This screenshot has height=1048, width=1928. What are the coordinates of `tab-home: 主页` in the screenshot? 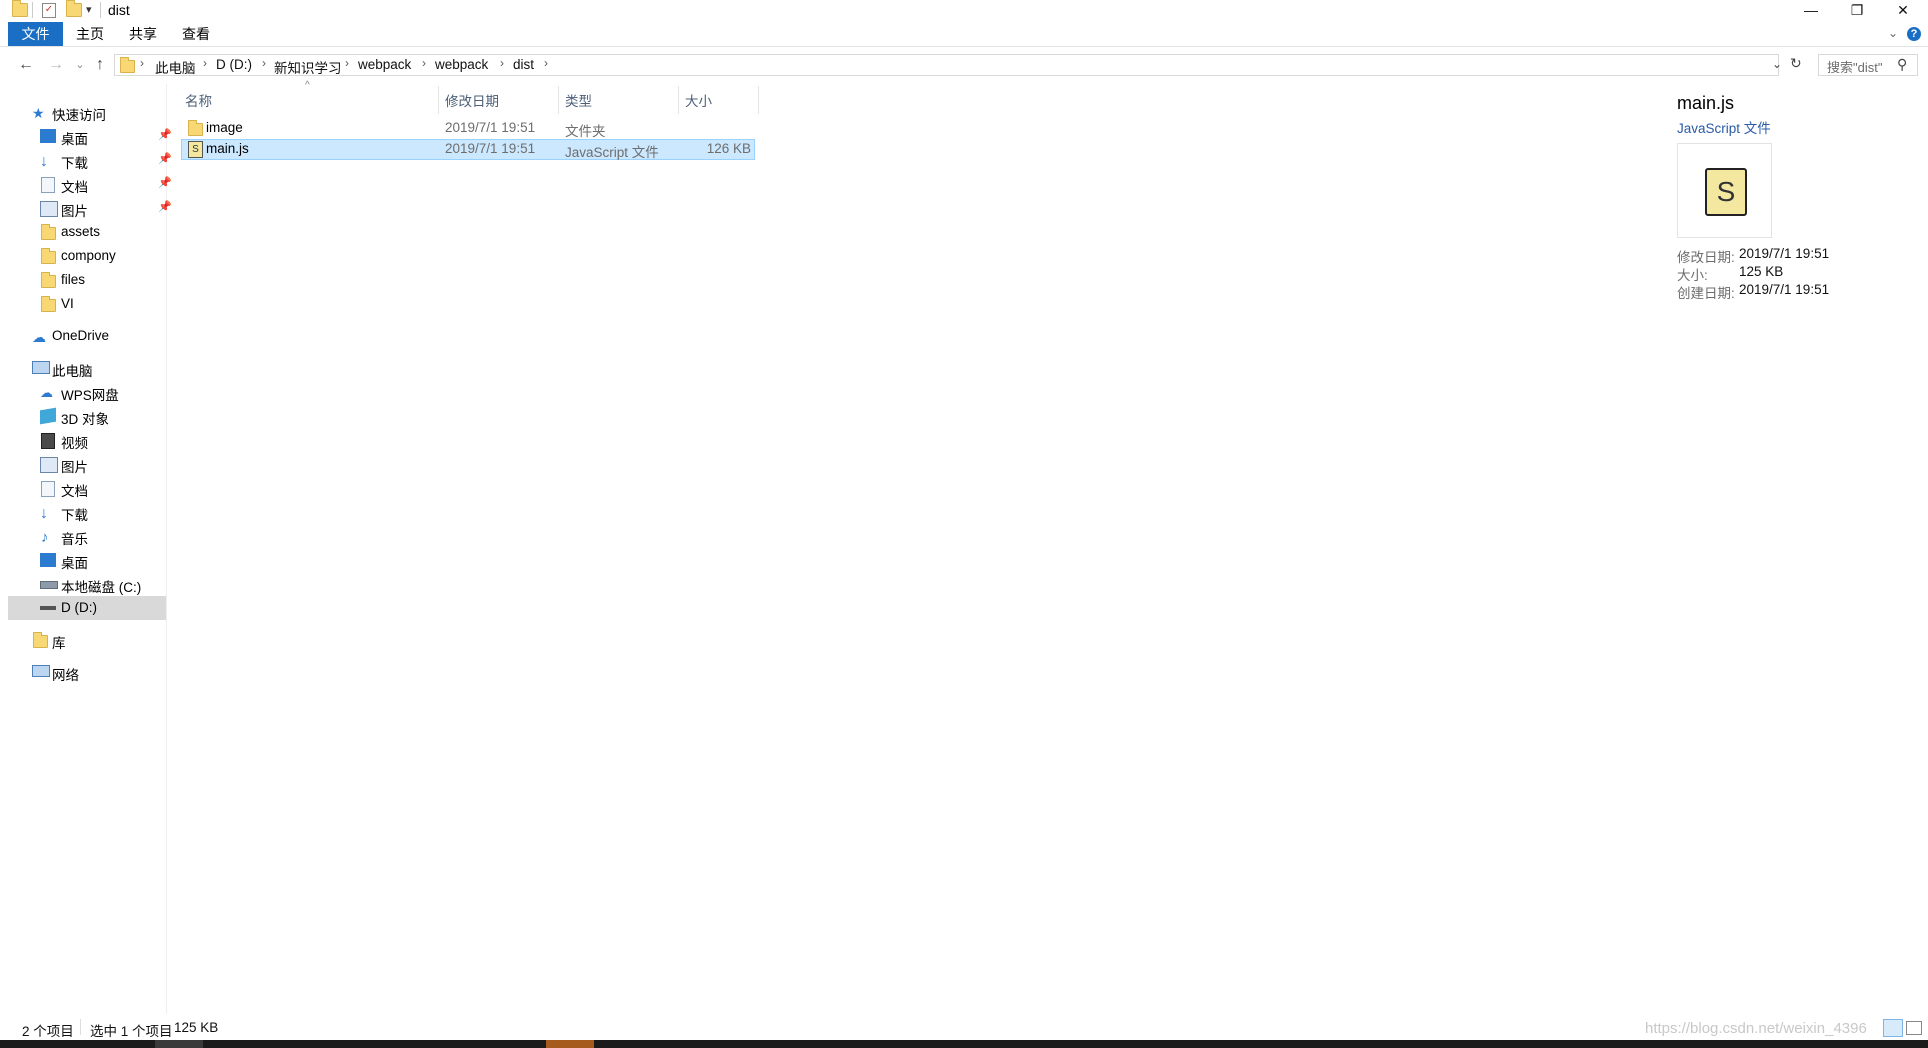 It's located at (90, 34).